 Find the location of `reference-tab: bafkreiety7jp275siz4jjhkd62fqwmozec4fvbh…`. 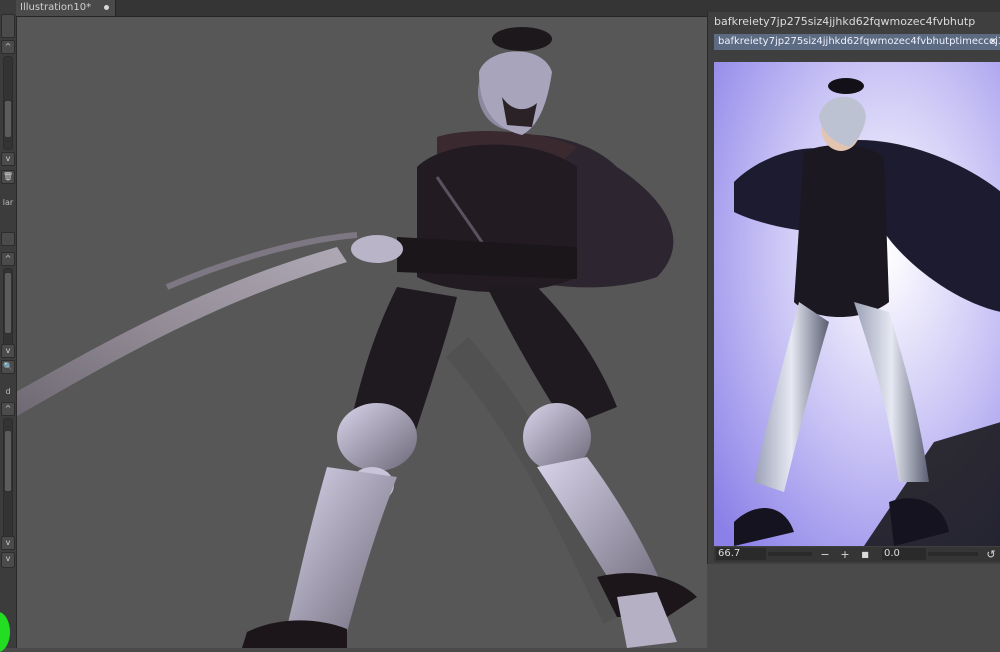

reference-tab: bafkreiety7jp275siz4jjhkd62fqwmozec4fvbh… is located at coordinates (857, 42).